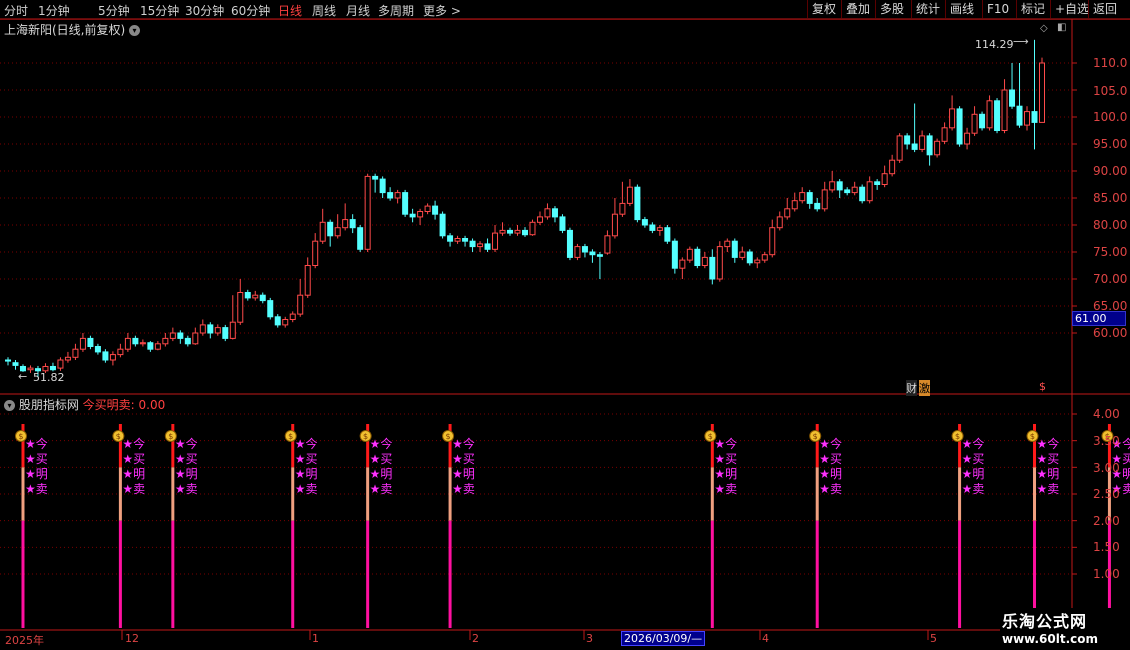 The image size is (1130, 650). What do you see at coordinates (1106, 547) in the screenshot?
I see `indicator-axis-label: 1.50` at bounding box center [1106, 547].